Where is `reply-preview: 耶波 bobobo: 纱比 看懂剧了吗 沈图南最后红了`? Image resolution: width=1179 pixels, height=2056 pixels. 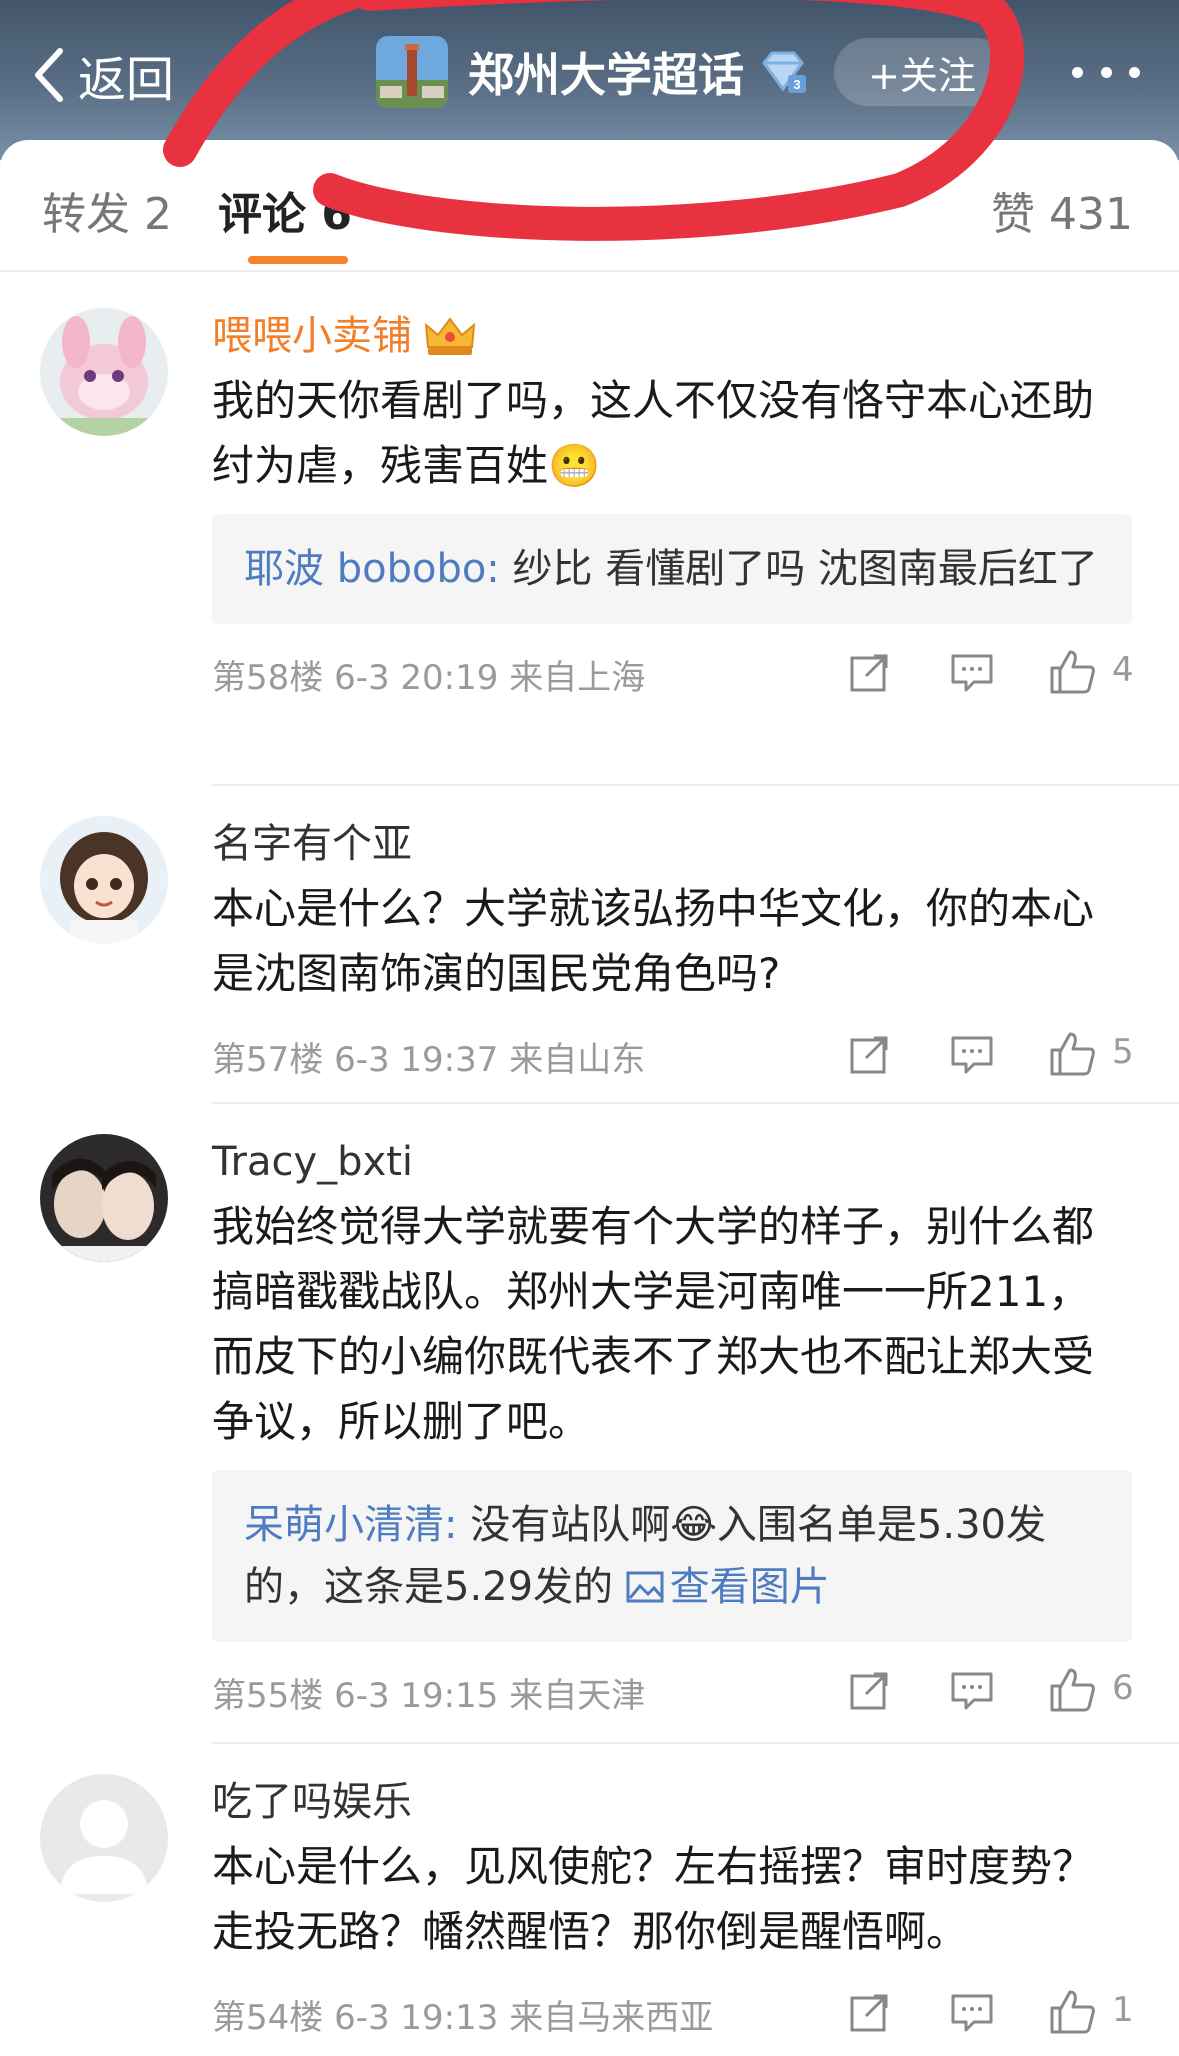 reply-preview: 耶波 bobobo: 纱比 看懂剧了吗 沈图南最后红了 is located at coordinates (672, 569).